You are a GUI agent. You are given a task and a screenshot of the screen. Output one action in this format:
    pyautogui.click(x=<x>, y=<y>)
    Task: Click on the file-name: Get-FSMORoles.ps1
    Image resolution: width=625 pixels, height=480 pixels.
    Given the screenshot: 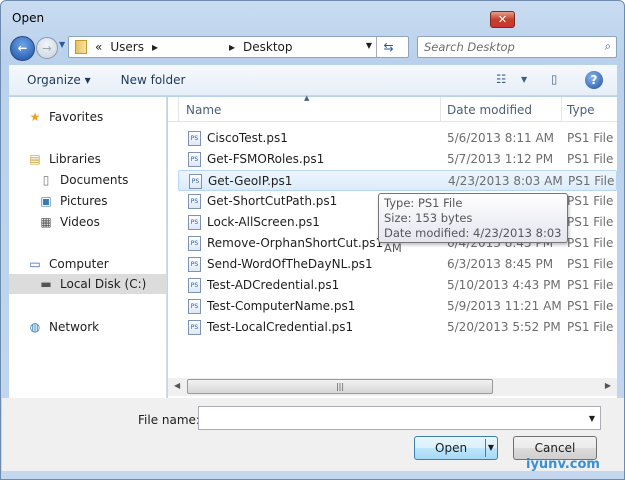 What is the action you would take?
    pyautogui.click(x=266, y=159)
    